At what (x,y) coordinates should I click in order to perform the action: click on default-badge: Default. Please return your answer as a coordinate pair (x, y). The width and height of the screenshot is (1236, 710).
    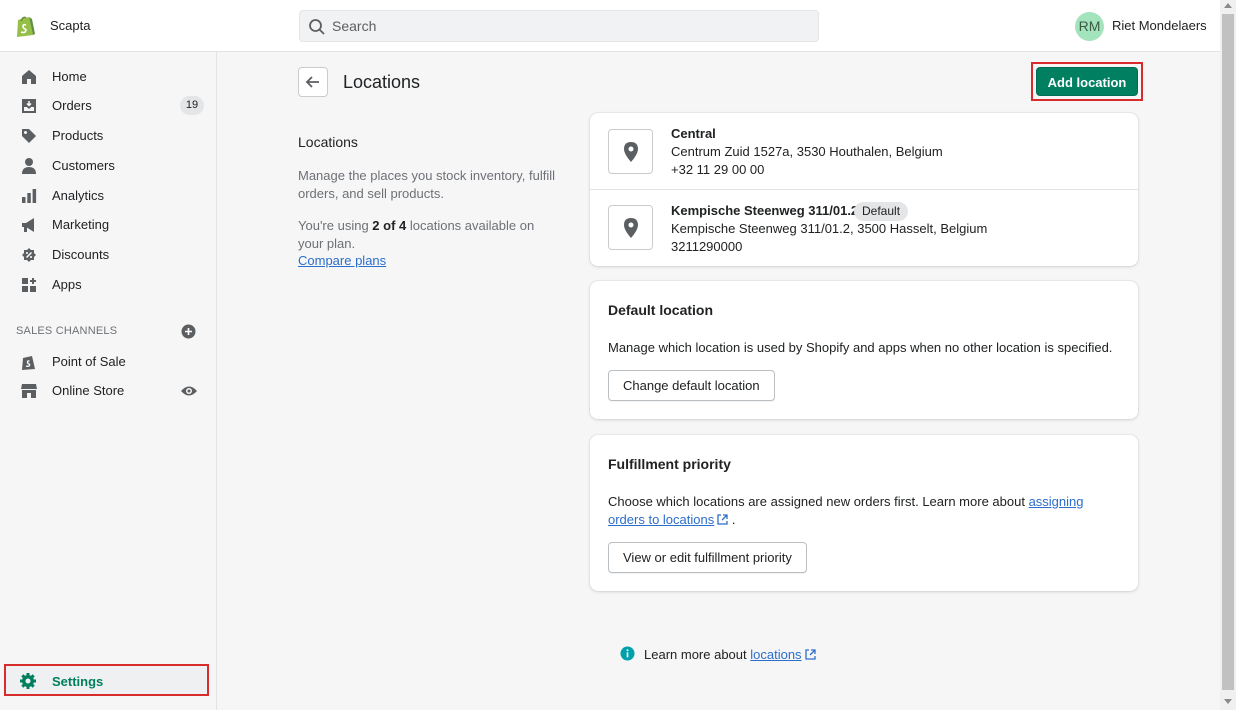
    Looking at the image, I should click on (881, 211).